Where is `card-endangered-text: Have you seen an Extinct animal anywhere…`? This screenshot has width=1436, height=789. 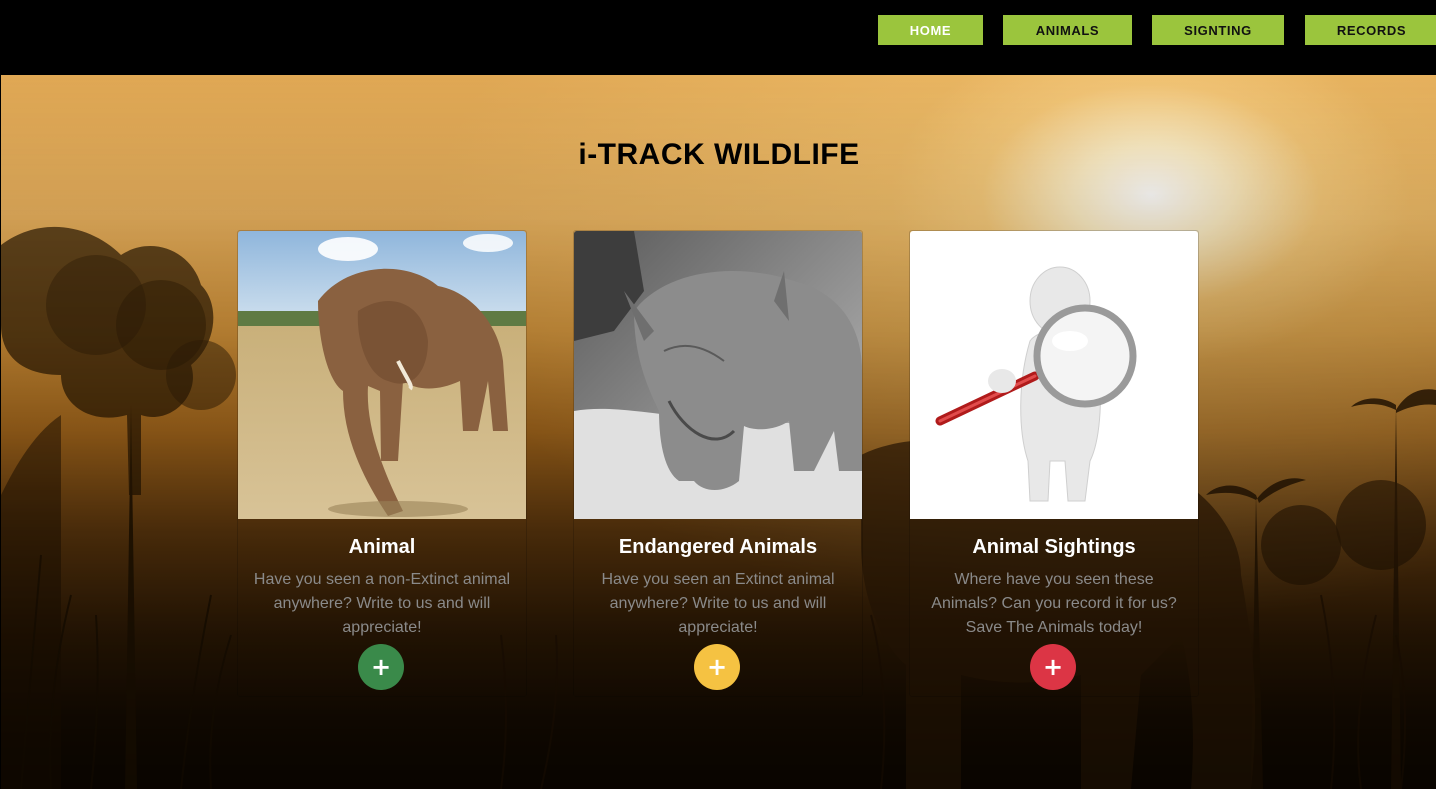
card-endangered-text: Have you seen an Extinct animal anywhere… is located at coordinates (718, 603).